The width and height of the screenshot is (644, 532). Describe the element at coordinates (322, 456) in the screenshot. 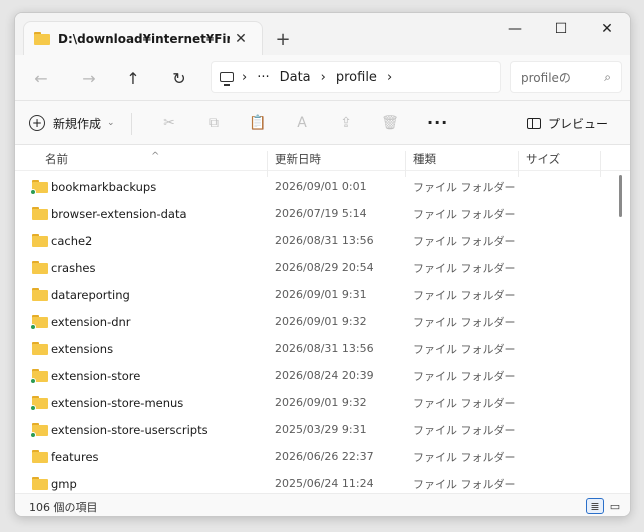

I see `table-row: features 2026/06/26 22:37 ファイル フォルダー` at that location.